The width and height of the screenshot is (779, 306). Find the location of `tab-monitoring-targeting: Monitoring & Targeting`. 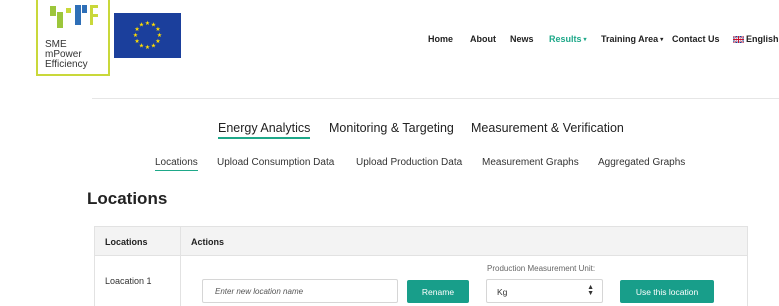

tab-monitoring-targeting: Monitoring & Targeting is located at coordinates (391, 128).